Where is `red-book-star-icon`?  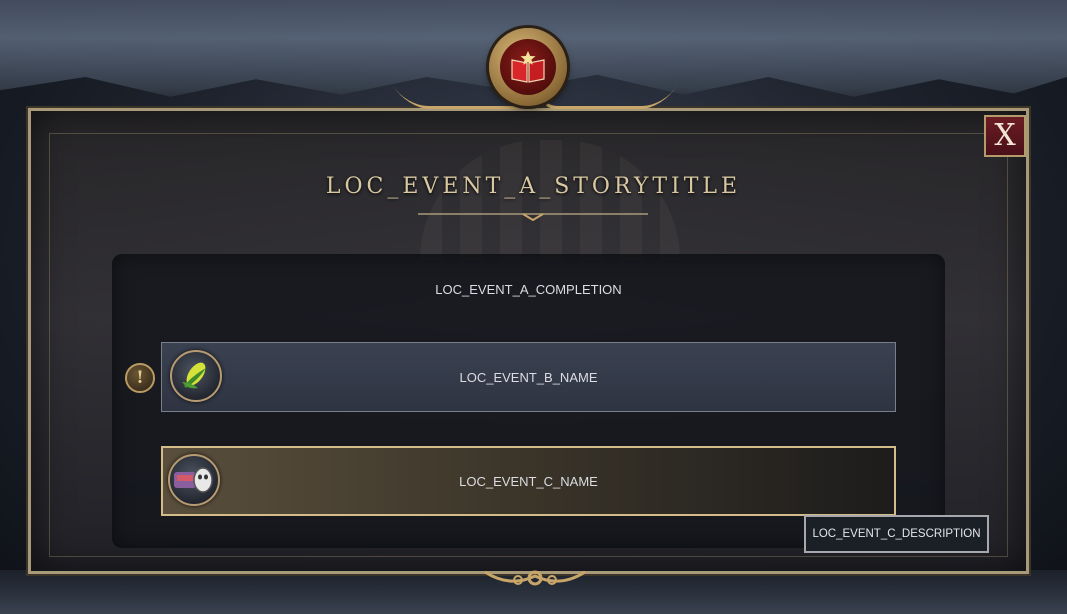 red-book-star-icon is located at coordinates (528, 67).